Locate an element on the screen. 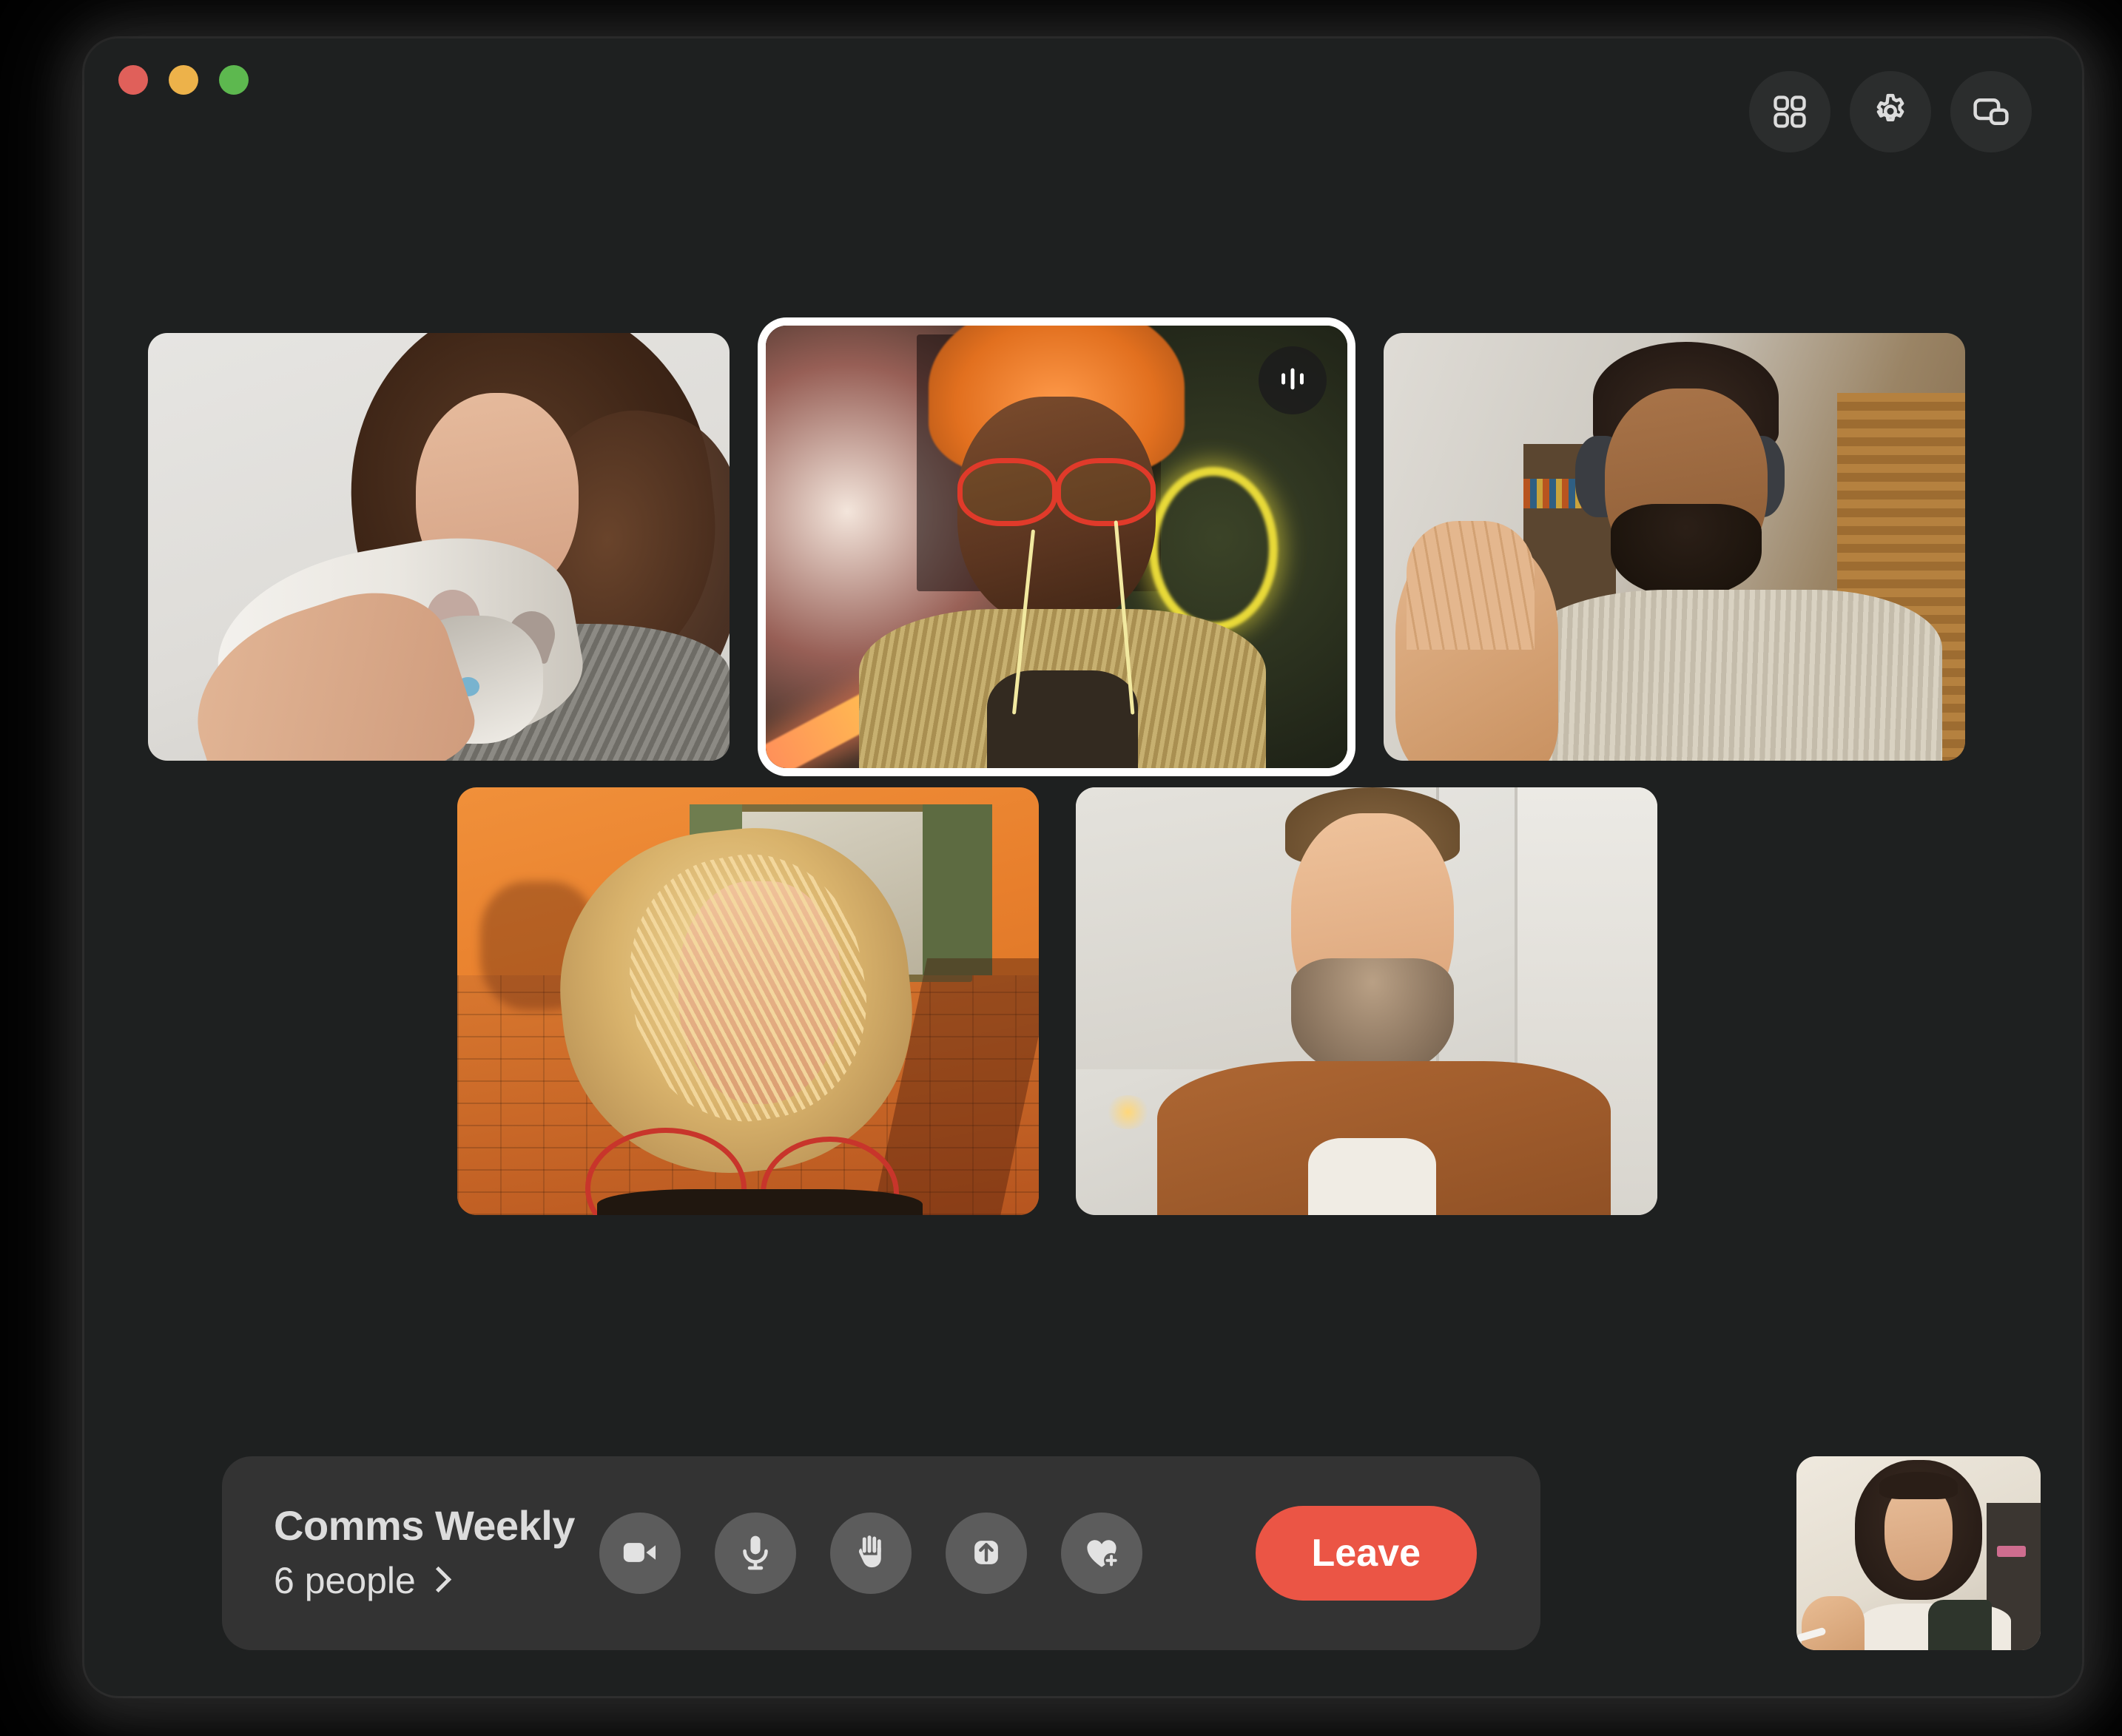 Image resolution: width=2122 pixels, height=1736 pixels. raise-hand-button is located at coordinates (871, 1553).